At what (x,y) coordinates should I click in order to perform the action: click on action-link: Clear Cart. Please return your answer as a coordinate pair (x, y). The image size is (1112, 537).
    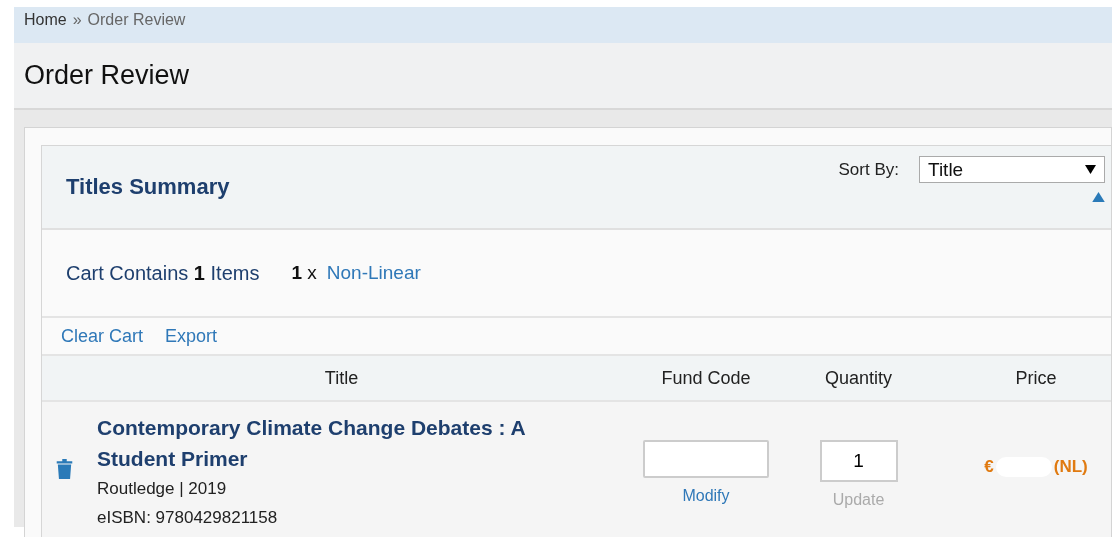
    Looking at the image, I should click on (102, 336).